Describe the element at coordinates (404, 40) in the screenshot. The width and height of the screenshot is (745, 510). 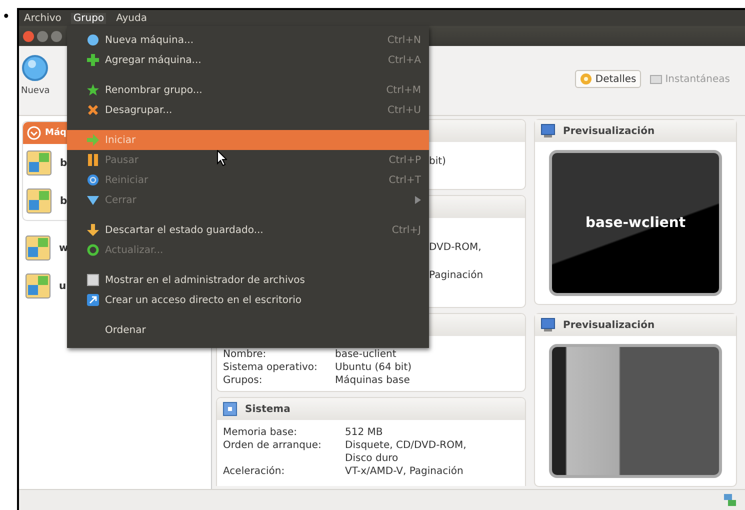
I see `shortcut-text: Ctrl+N` at that location.